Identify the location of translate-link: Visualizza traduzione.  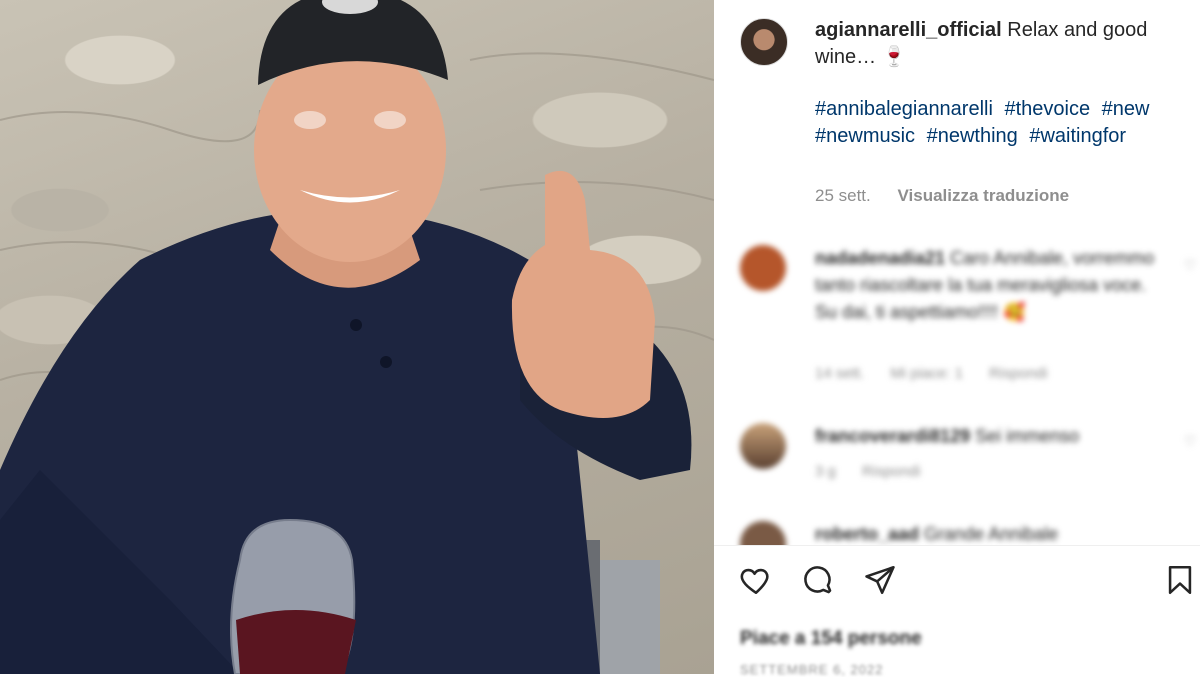
(984, 195).